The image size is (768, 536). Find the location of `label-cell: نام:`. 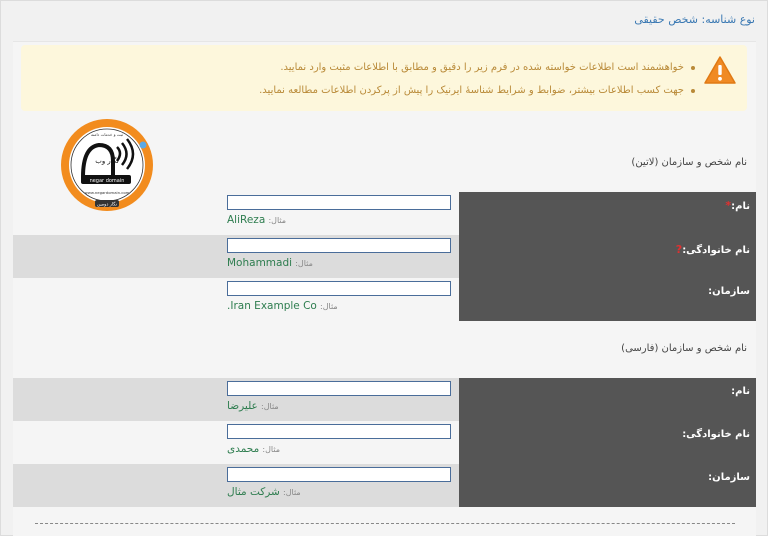

label-cell: نام: is located at coordinates (607, 399).